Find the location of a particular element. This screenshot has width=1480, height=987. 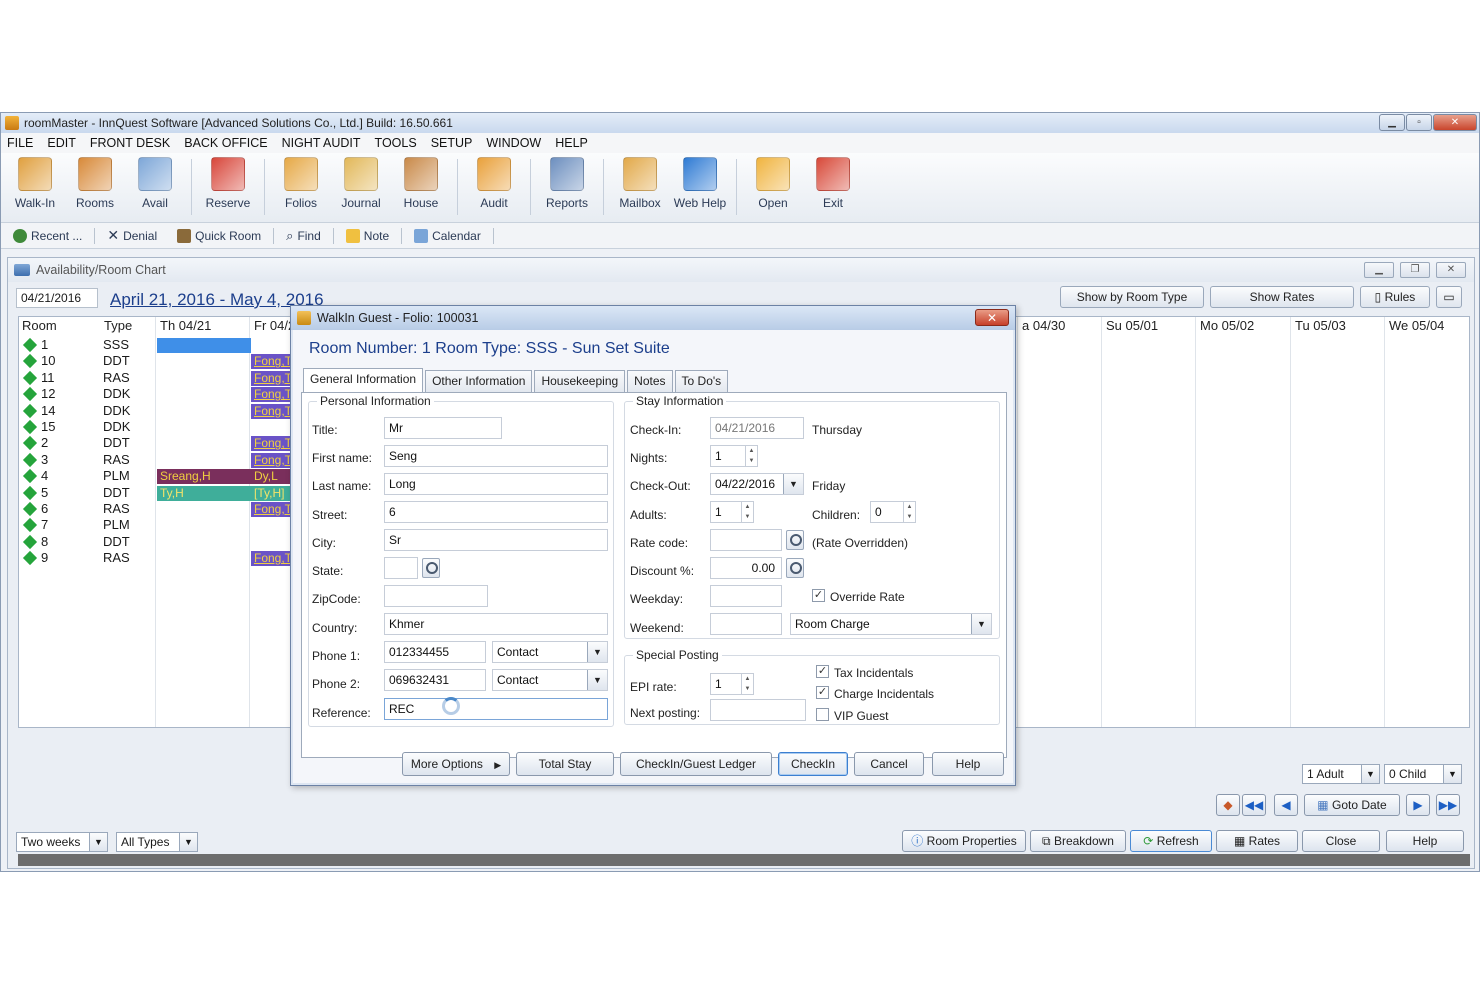

discount-field: 0.00 is located at coordinates (746, 568).